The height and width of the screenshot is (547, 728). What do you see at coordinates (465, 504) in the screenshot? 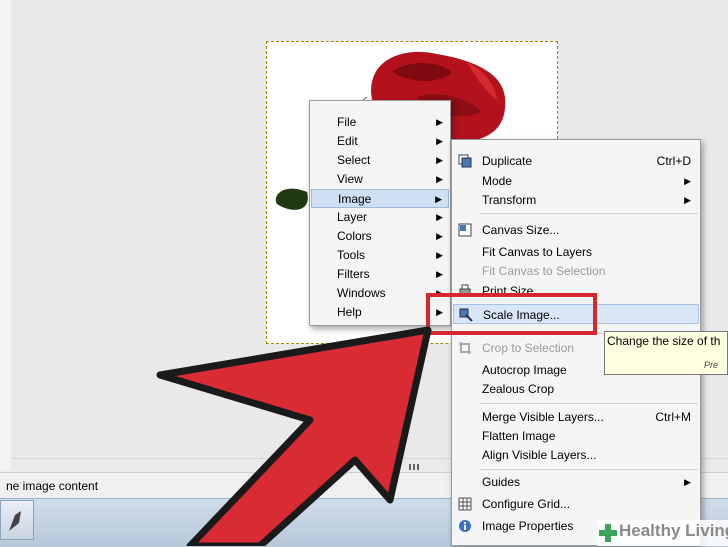
I see `grid-icon` at bounding box center [465, 504].